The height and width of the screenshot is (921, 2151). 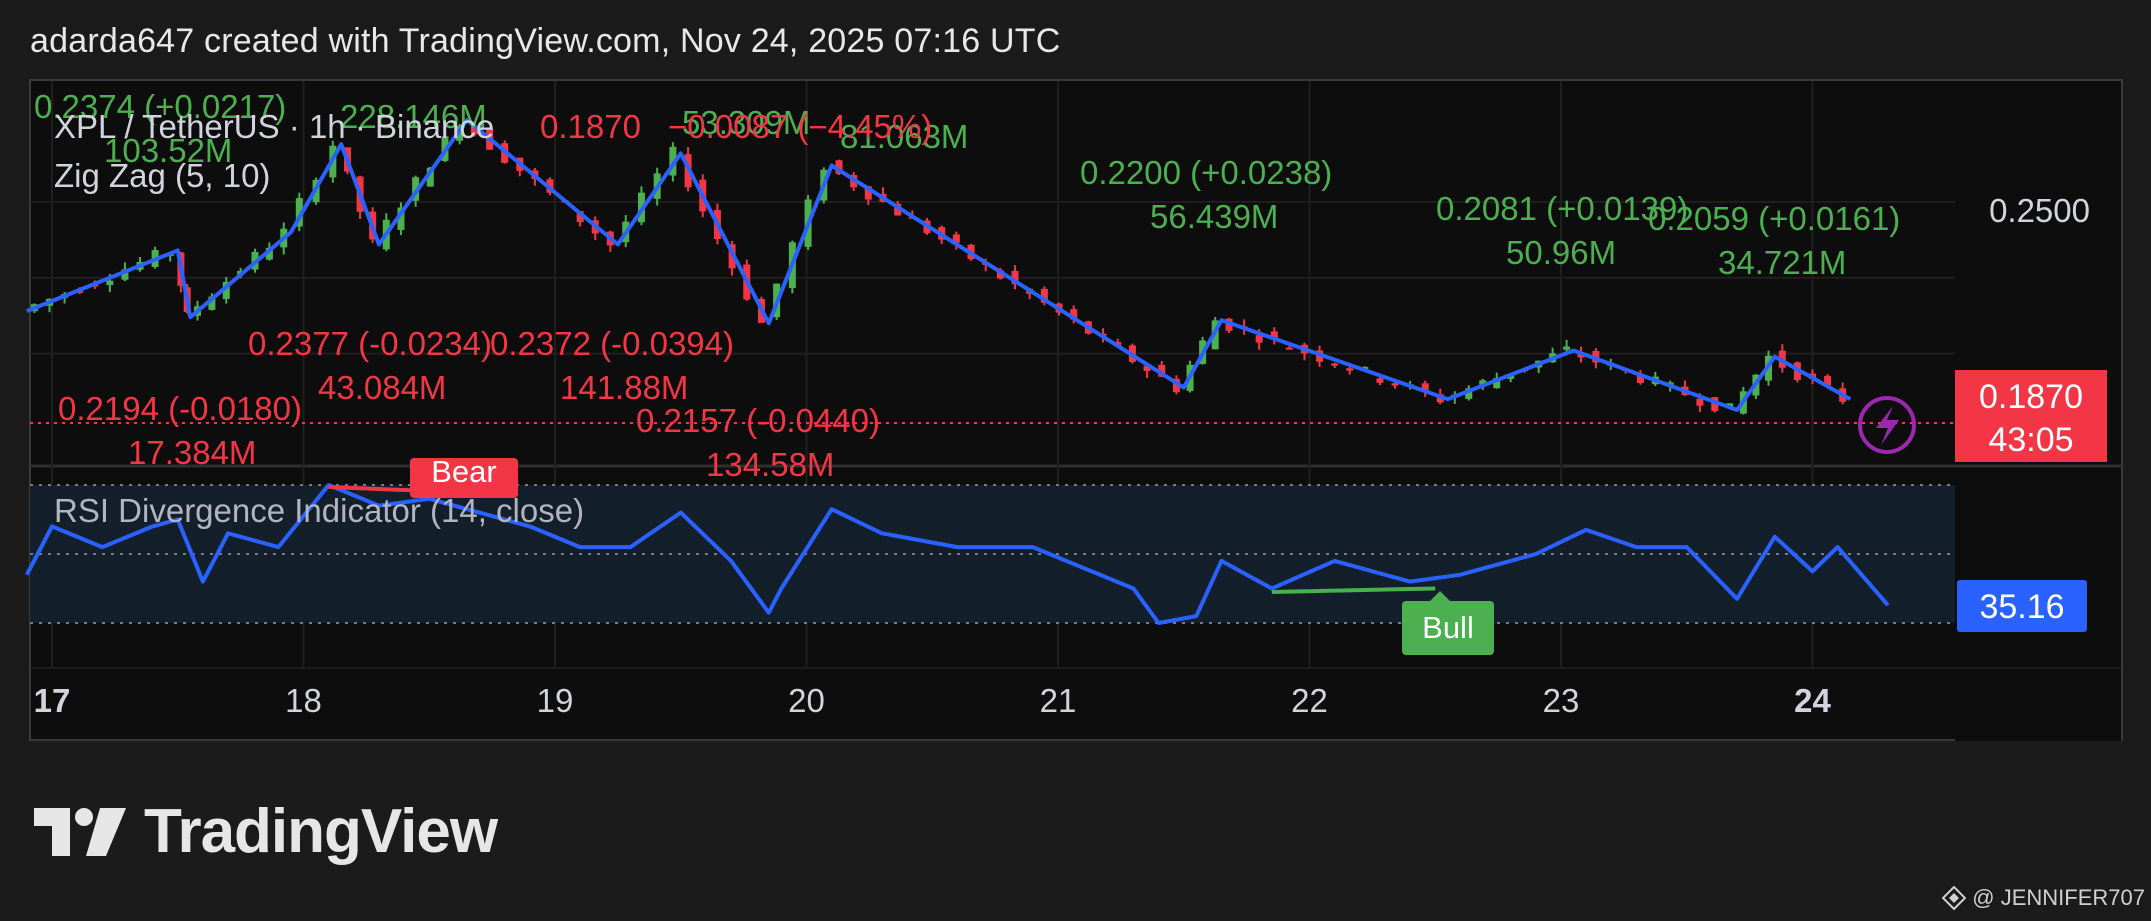 What do you see at coordinates (590, 126) in the screenshot?
I see `last-price-value: 0.1870` at bounding box center [590, 126].